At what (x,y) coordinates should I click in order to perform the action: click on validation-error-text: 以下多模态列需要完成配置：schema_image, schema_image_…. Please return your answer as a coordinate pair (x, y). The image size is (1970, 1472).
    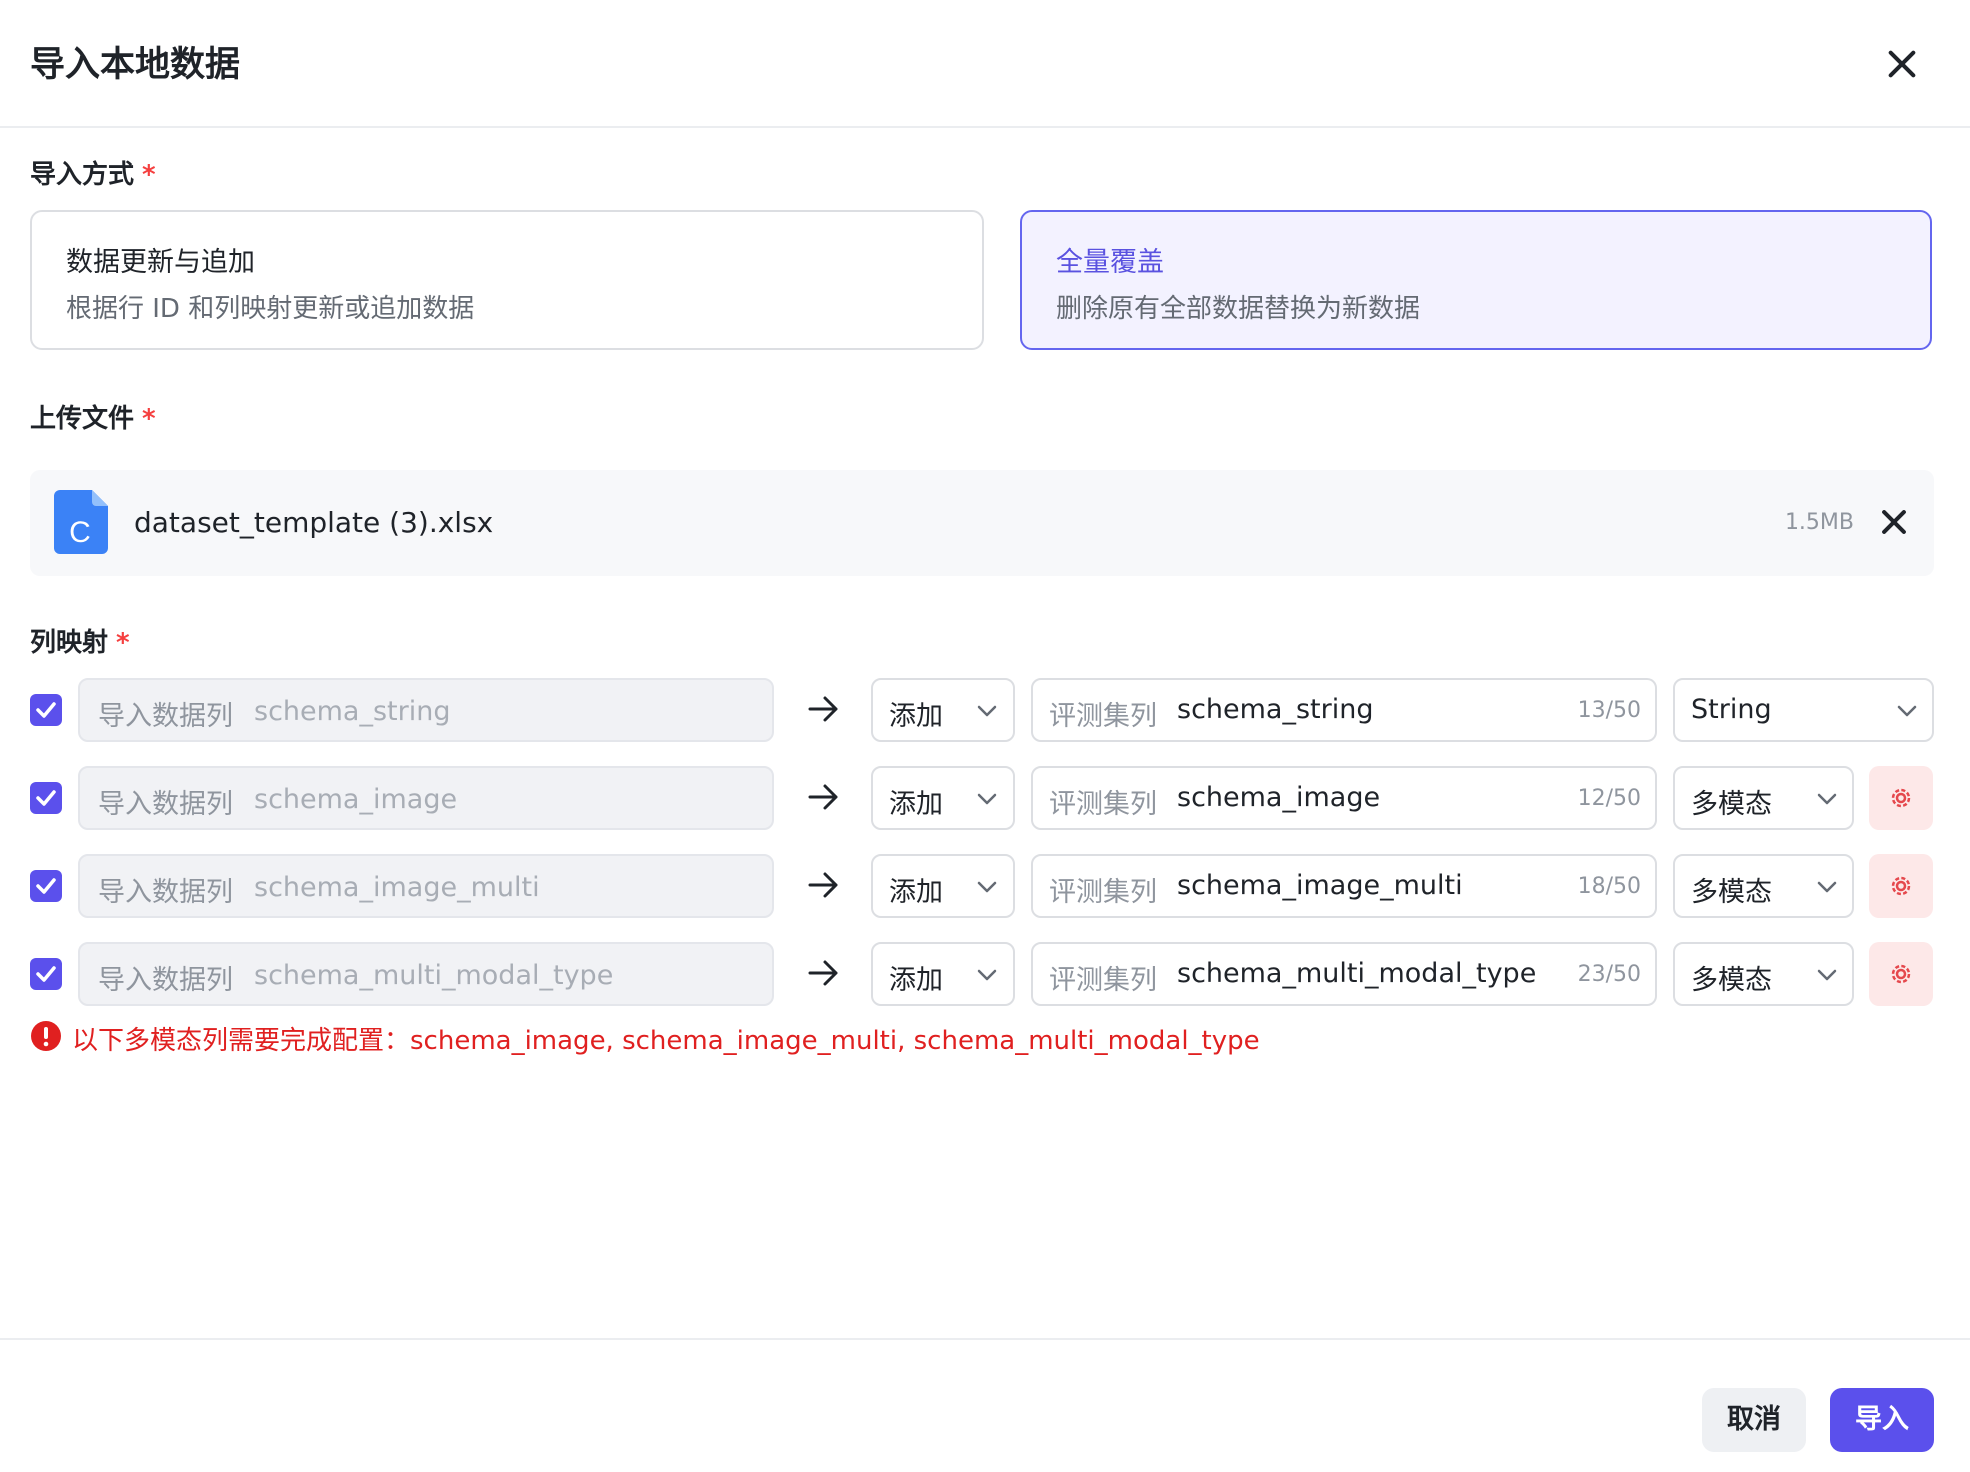
    Looking at the image, I should click on (666, 1041).